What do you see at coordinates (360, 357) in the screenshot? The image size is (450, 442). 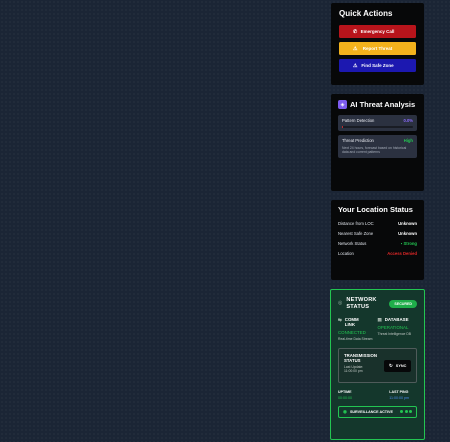 I see `transmission-status-title: TRANSMISSION STATUS` at bounding box center [360, 357].